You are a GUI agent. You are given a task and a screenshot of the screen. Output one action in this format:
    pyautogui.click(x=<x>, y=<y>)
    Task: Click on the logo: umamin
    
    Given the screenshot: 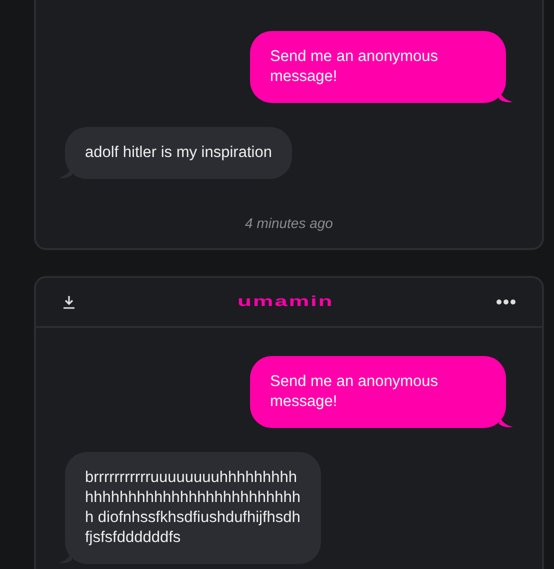 What is the action you would take?
    pyautogui.click(x=286, y=302)
    